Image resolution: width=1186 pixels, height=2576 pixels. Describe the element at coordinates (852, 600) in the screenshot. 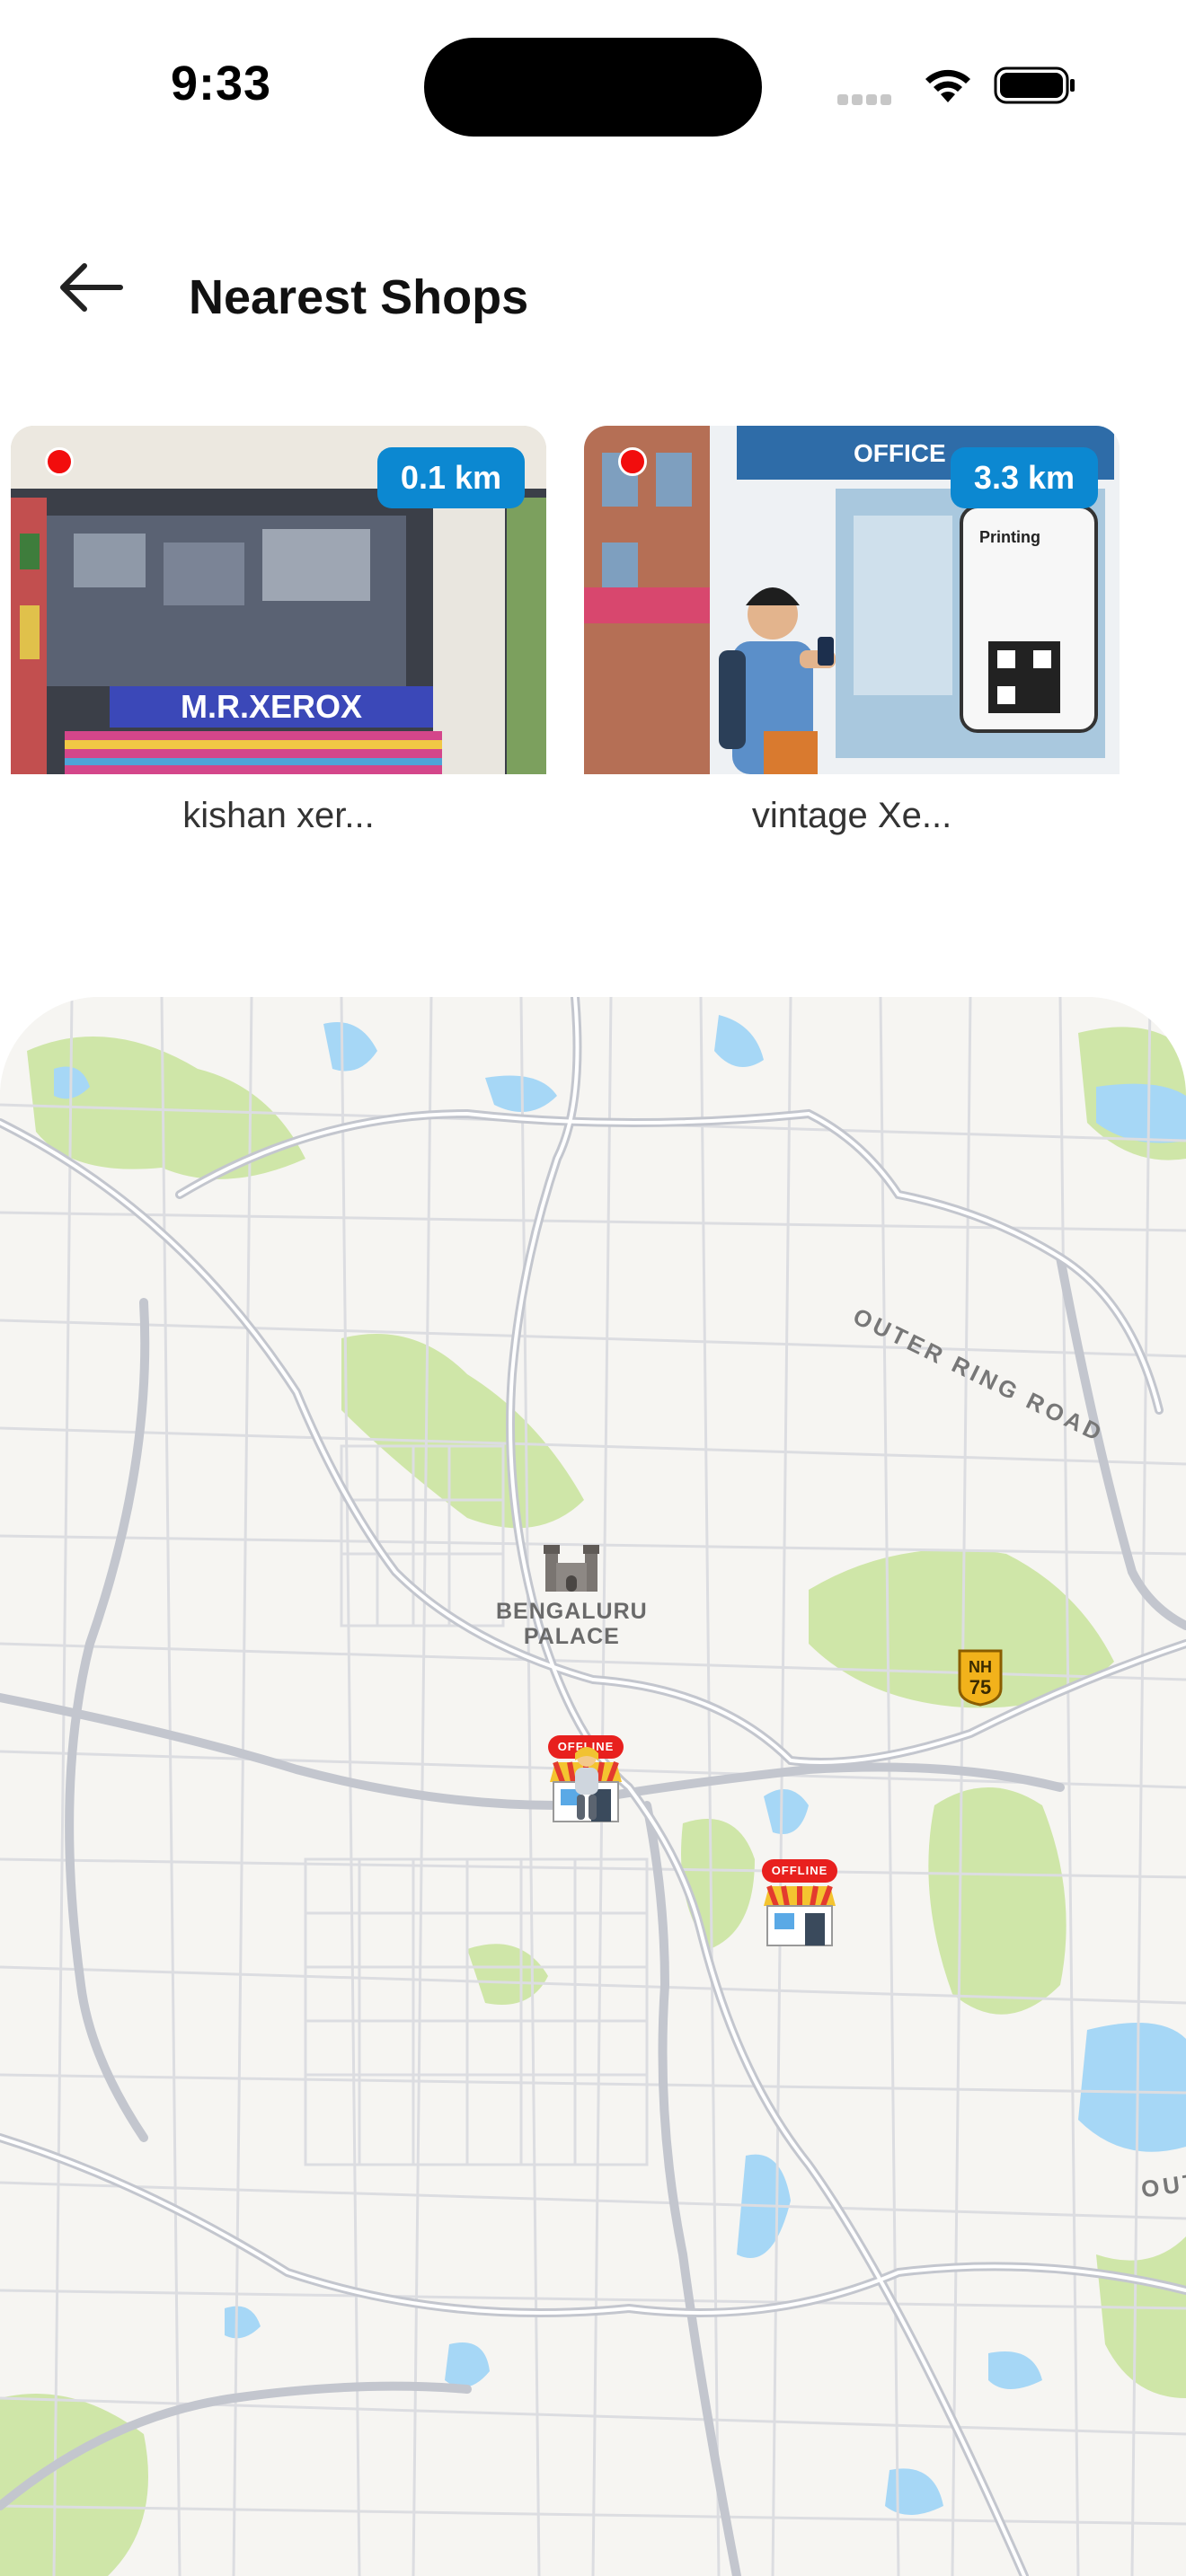

I see `shop-image: OFFICE Printing 3.3 km` at that location.